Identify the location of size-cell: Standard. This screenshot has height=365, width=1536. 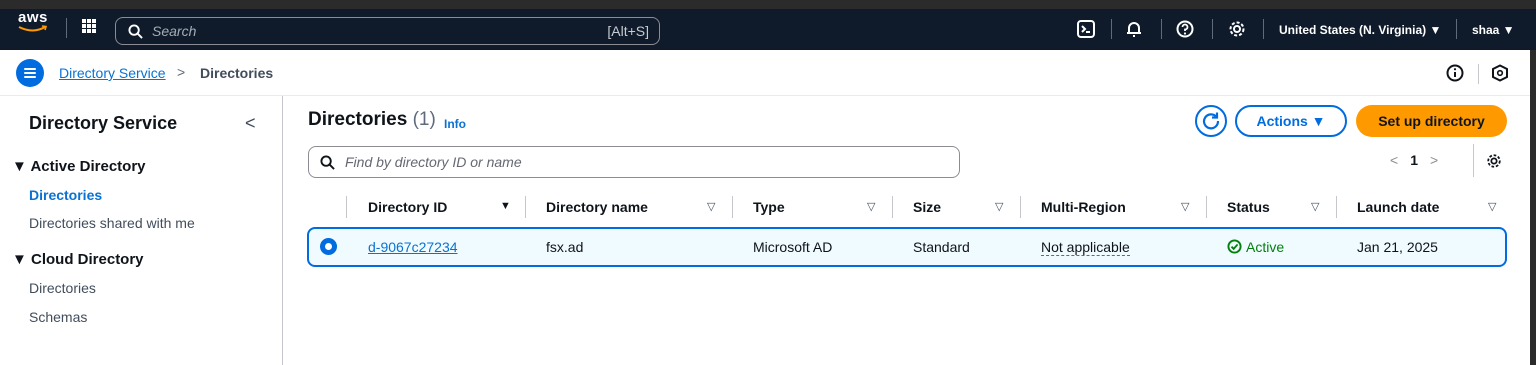
(941, 247).